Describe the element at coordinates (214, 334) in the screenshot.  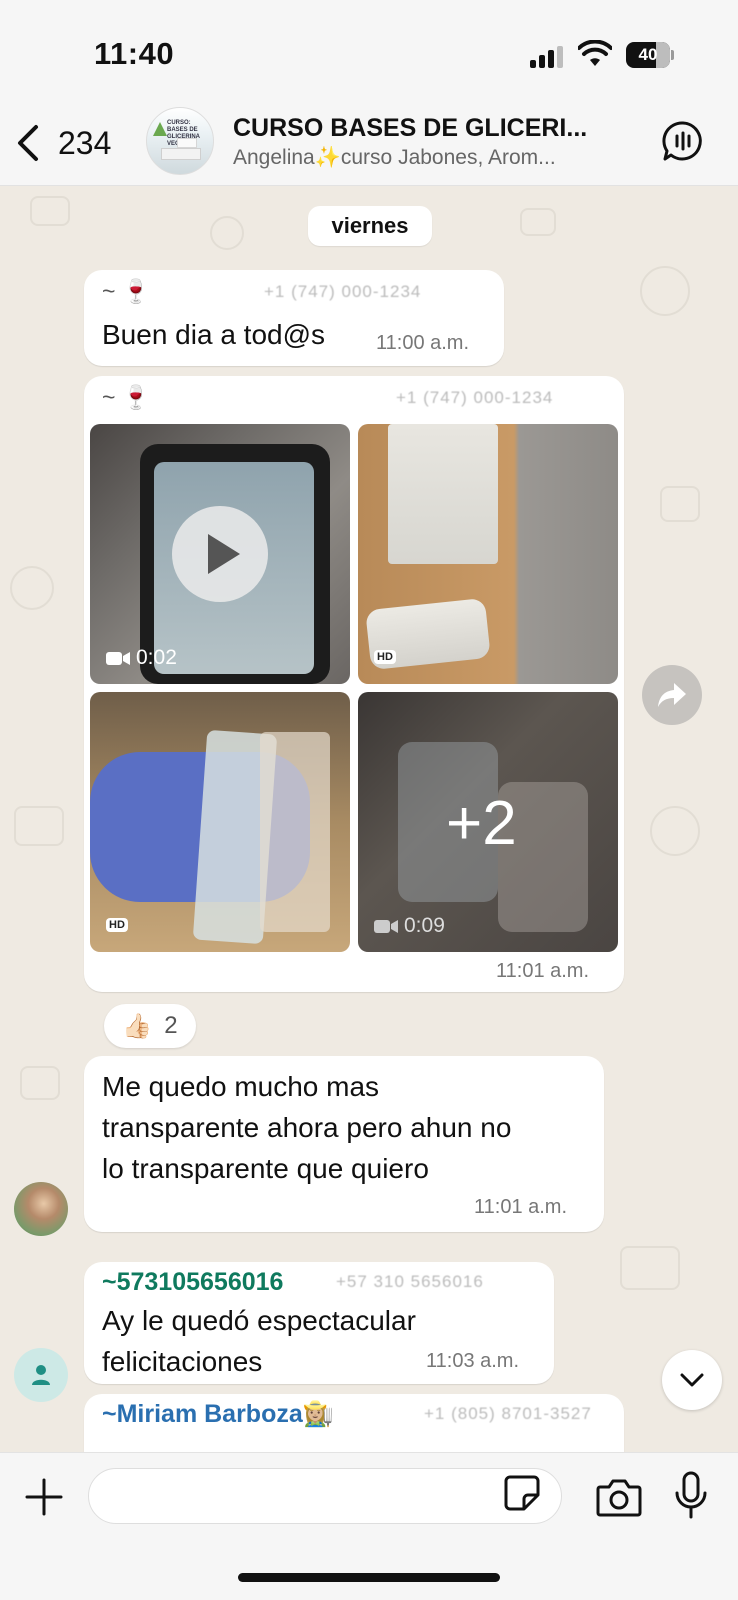
I see `message-text: Buen dia a tod@s` at that location.